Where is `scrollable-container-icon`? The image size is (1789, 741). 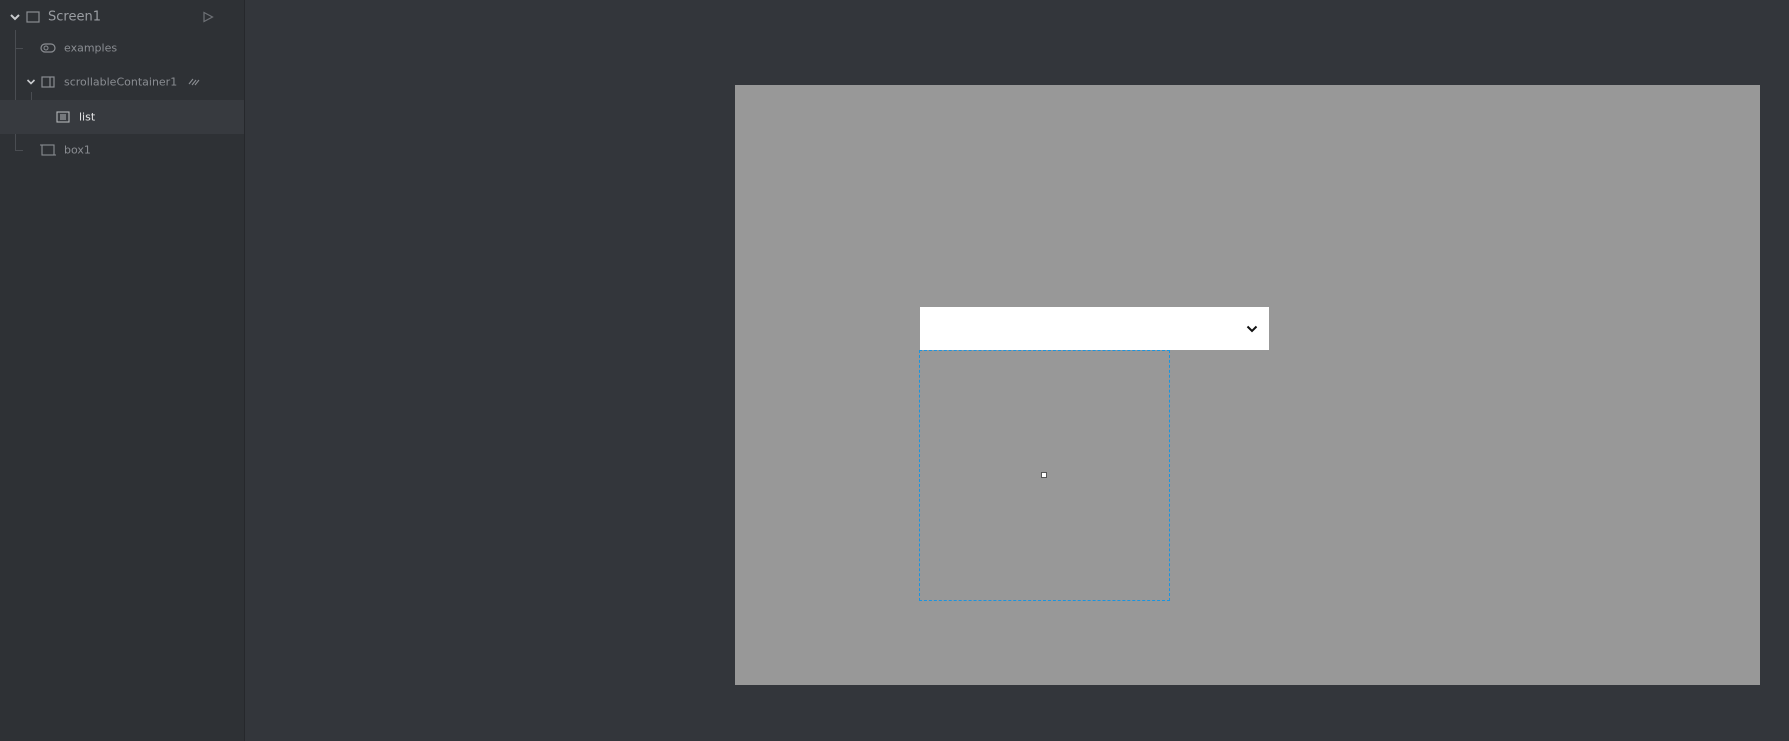 scrollable-container-icon is located at coordinates (48, 82).